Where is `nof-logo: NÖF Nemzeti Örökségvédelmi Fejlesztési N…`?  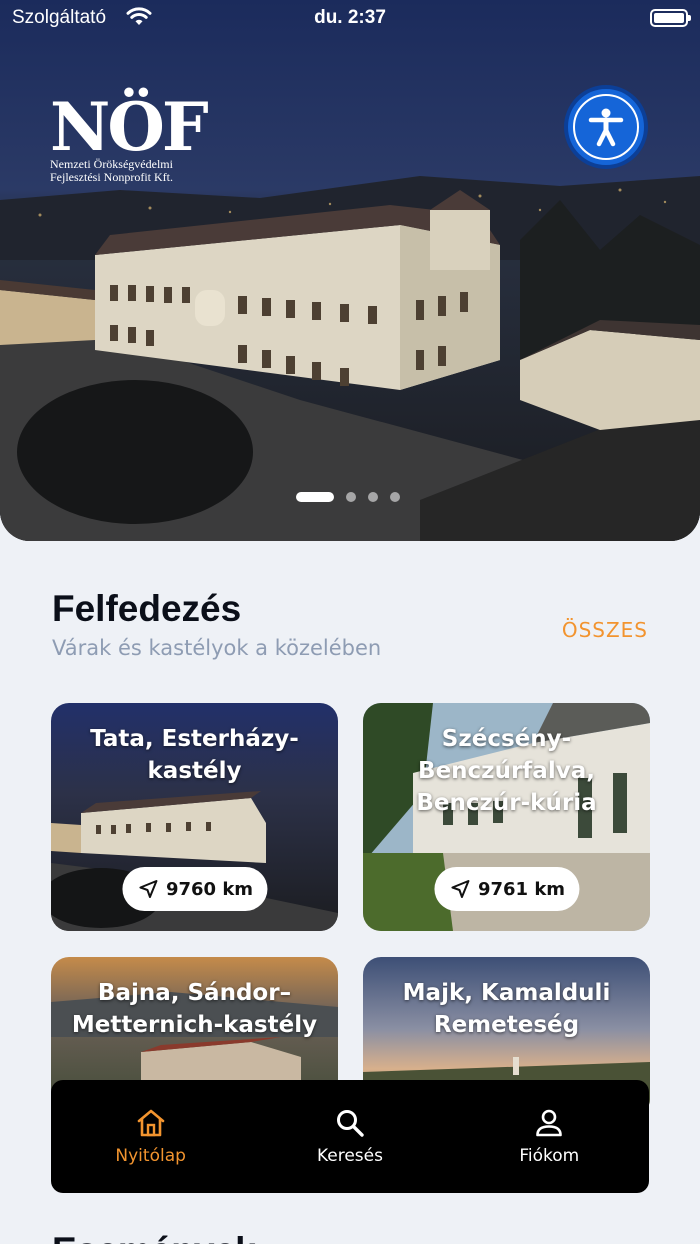 nof-logo: NÖF Nemzeti Örökségvédelmi Fejlesztési N… is located at coordinates (129, 136).